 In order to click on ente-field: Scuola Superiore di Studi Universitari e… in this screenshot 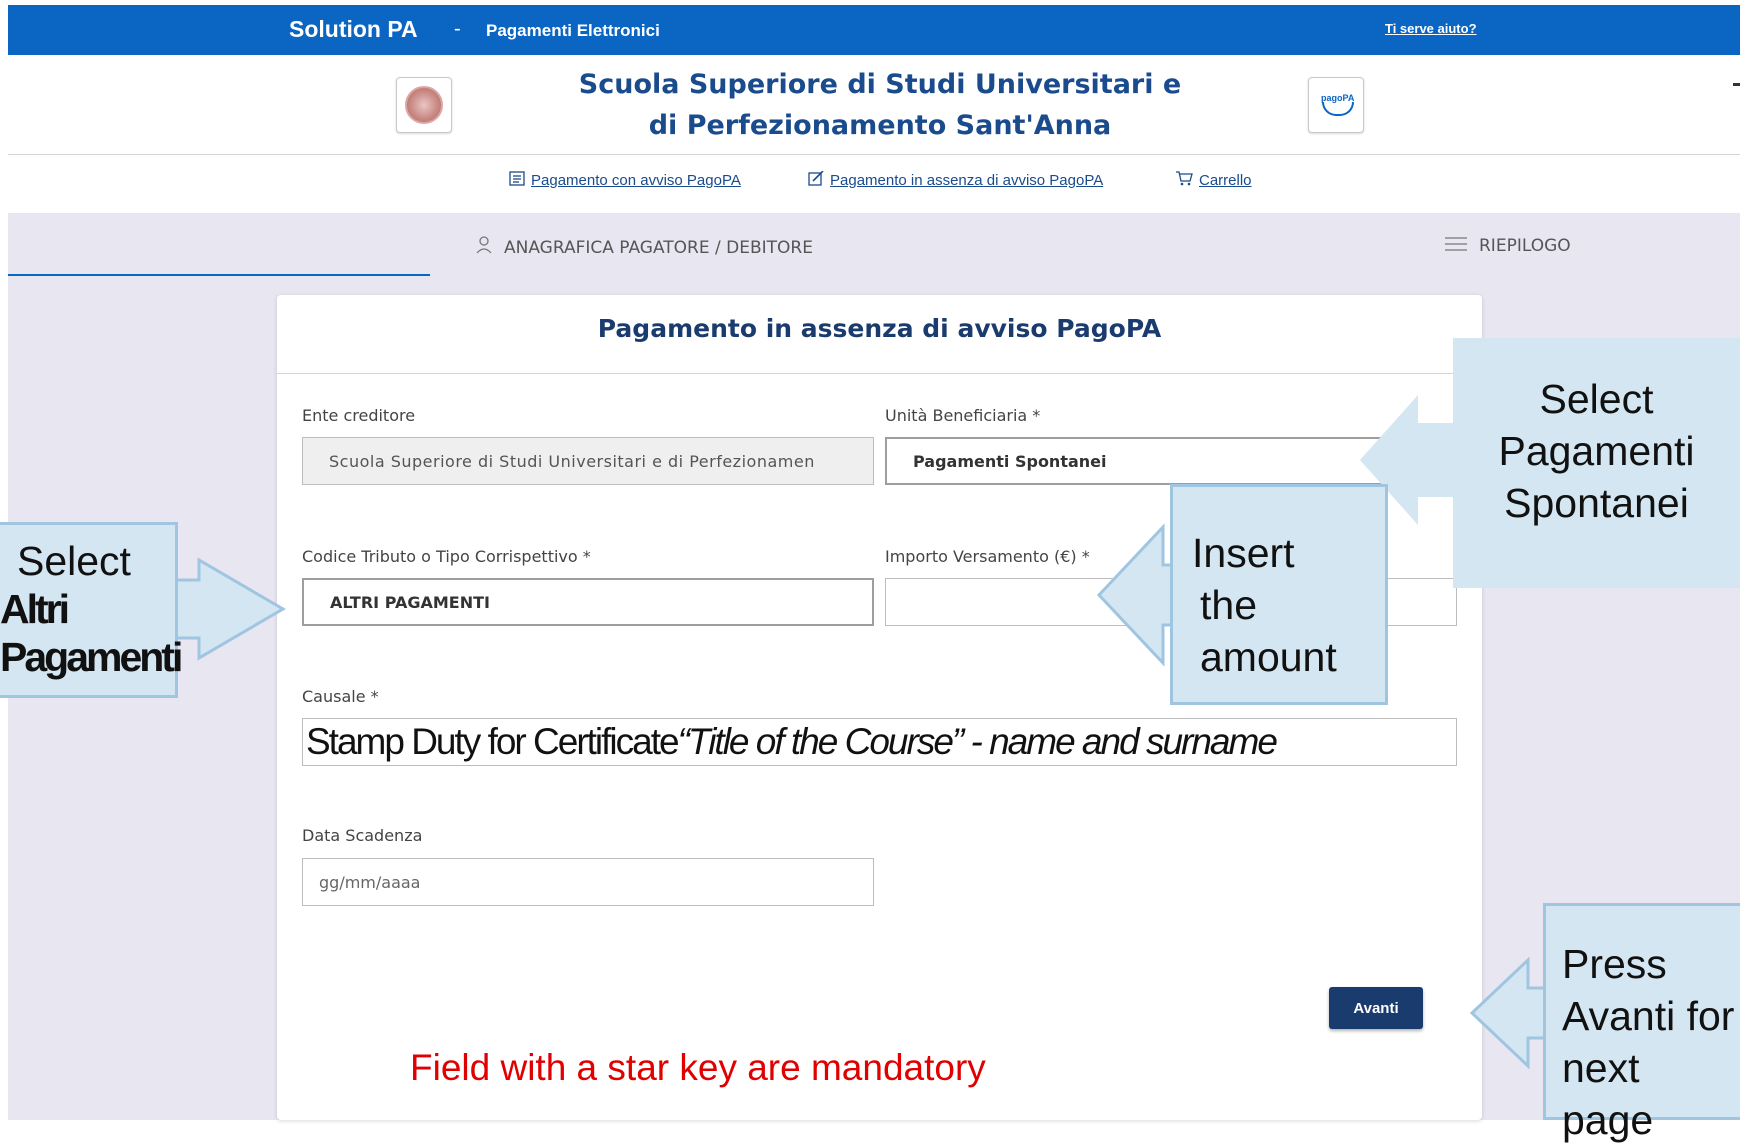, I will do `click(588, 461)`.